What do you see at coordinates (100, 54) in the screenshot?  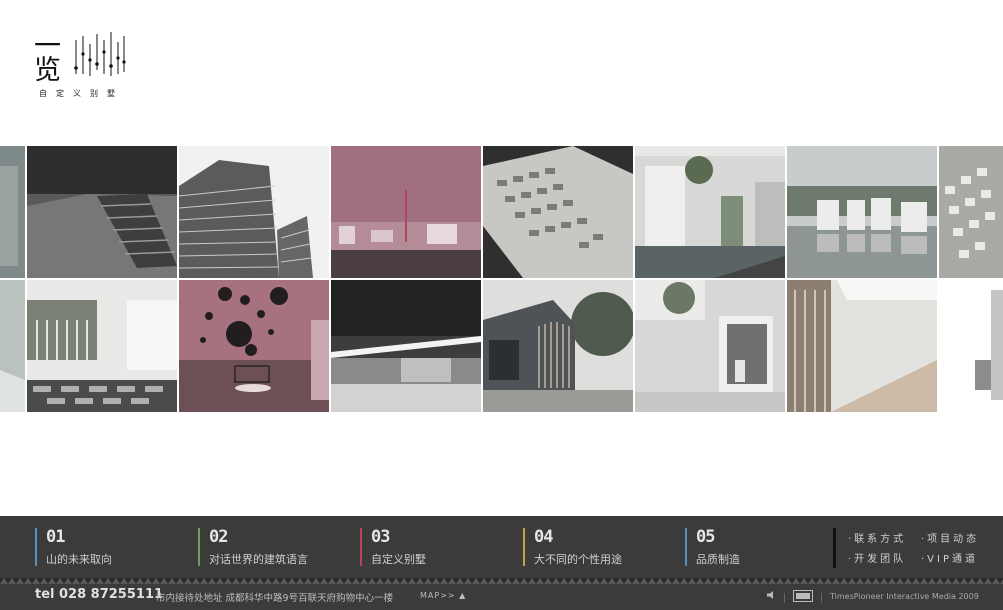 I see `logo-strings-graphic` at bounding box center [100, 54].